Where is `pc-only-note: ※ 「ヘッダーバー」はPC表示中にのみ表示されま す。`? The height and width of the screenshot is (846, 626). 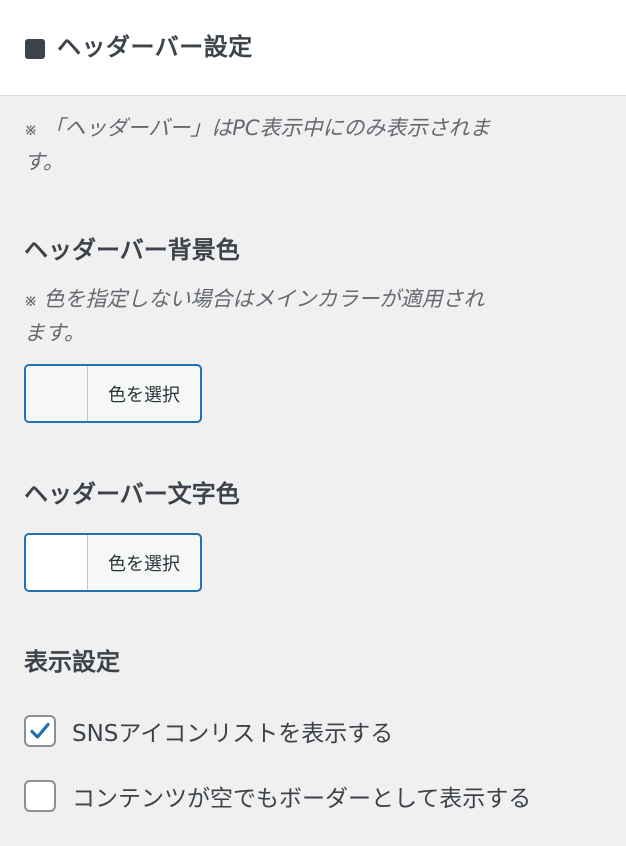 pc-only-note: ※ 「ヘッダーバー」はPC表示中にのみ表示されま す。 is located at coordinates (314, 145).